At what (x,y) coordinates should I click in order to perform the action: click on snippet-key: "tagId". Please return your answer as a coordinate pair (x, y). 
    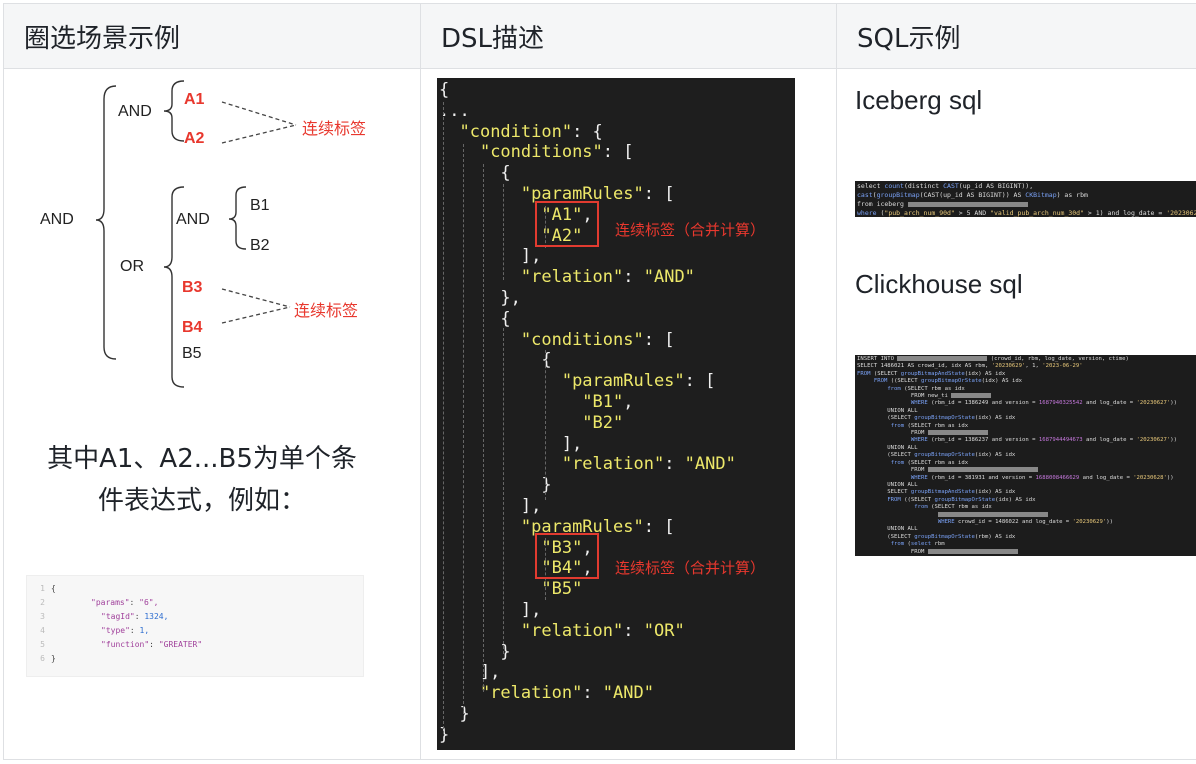
    Looking at the image, I should click on (118, 616).